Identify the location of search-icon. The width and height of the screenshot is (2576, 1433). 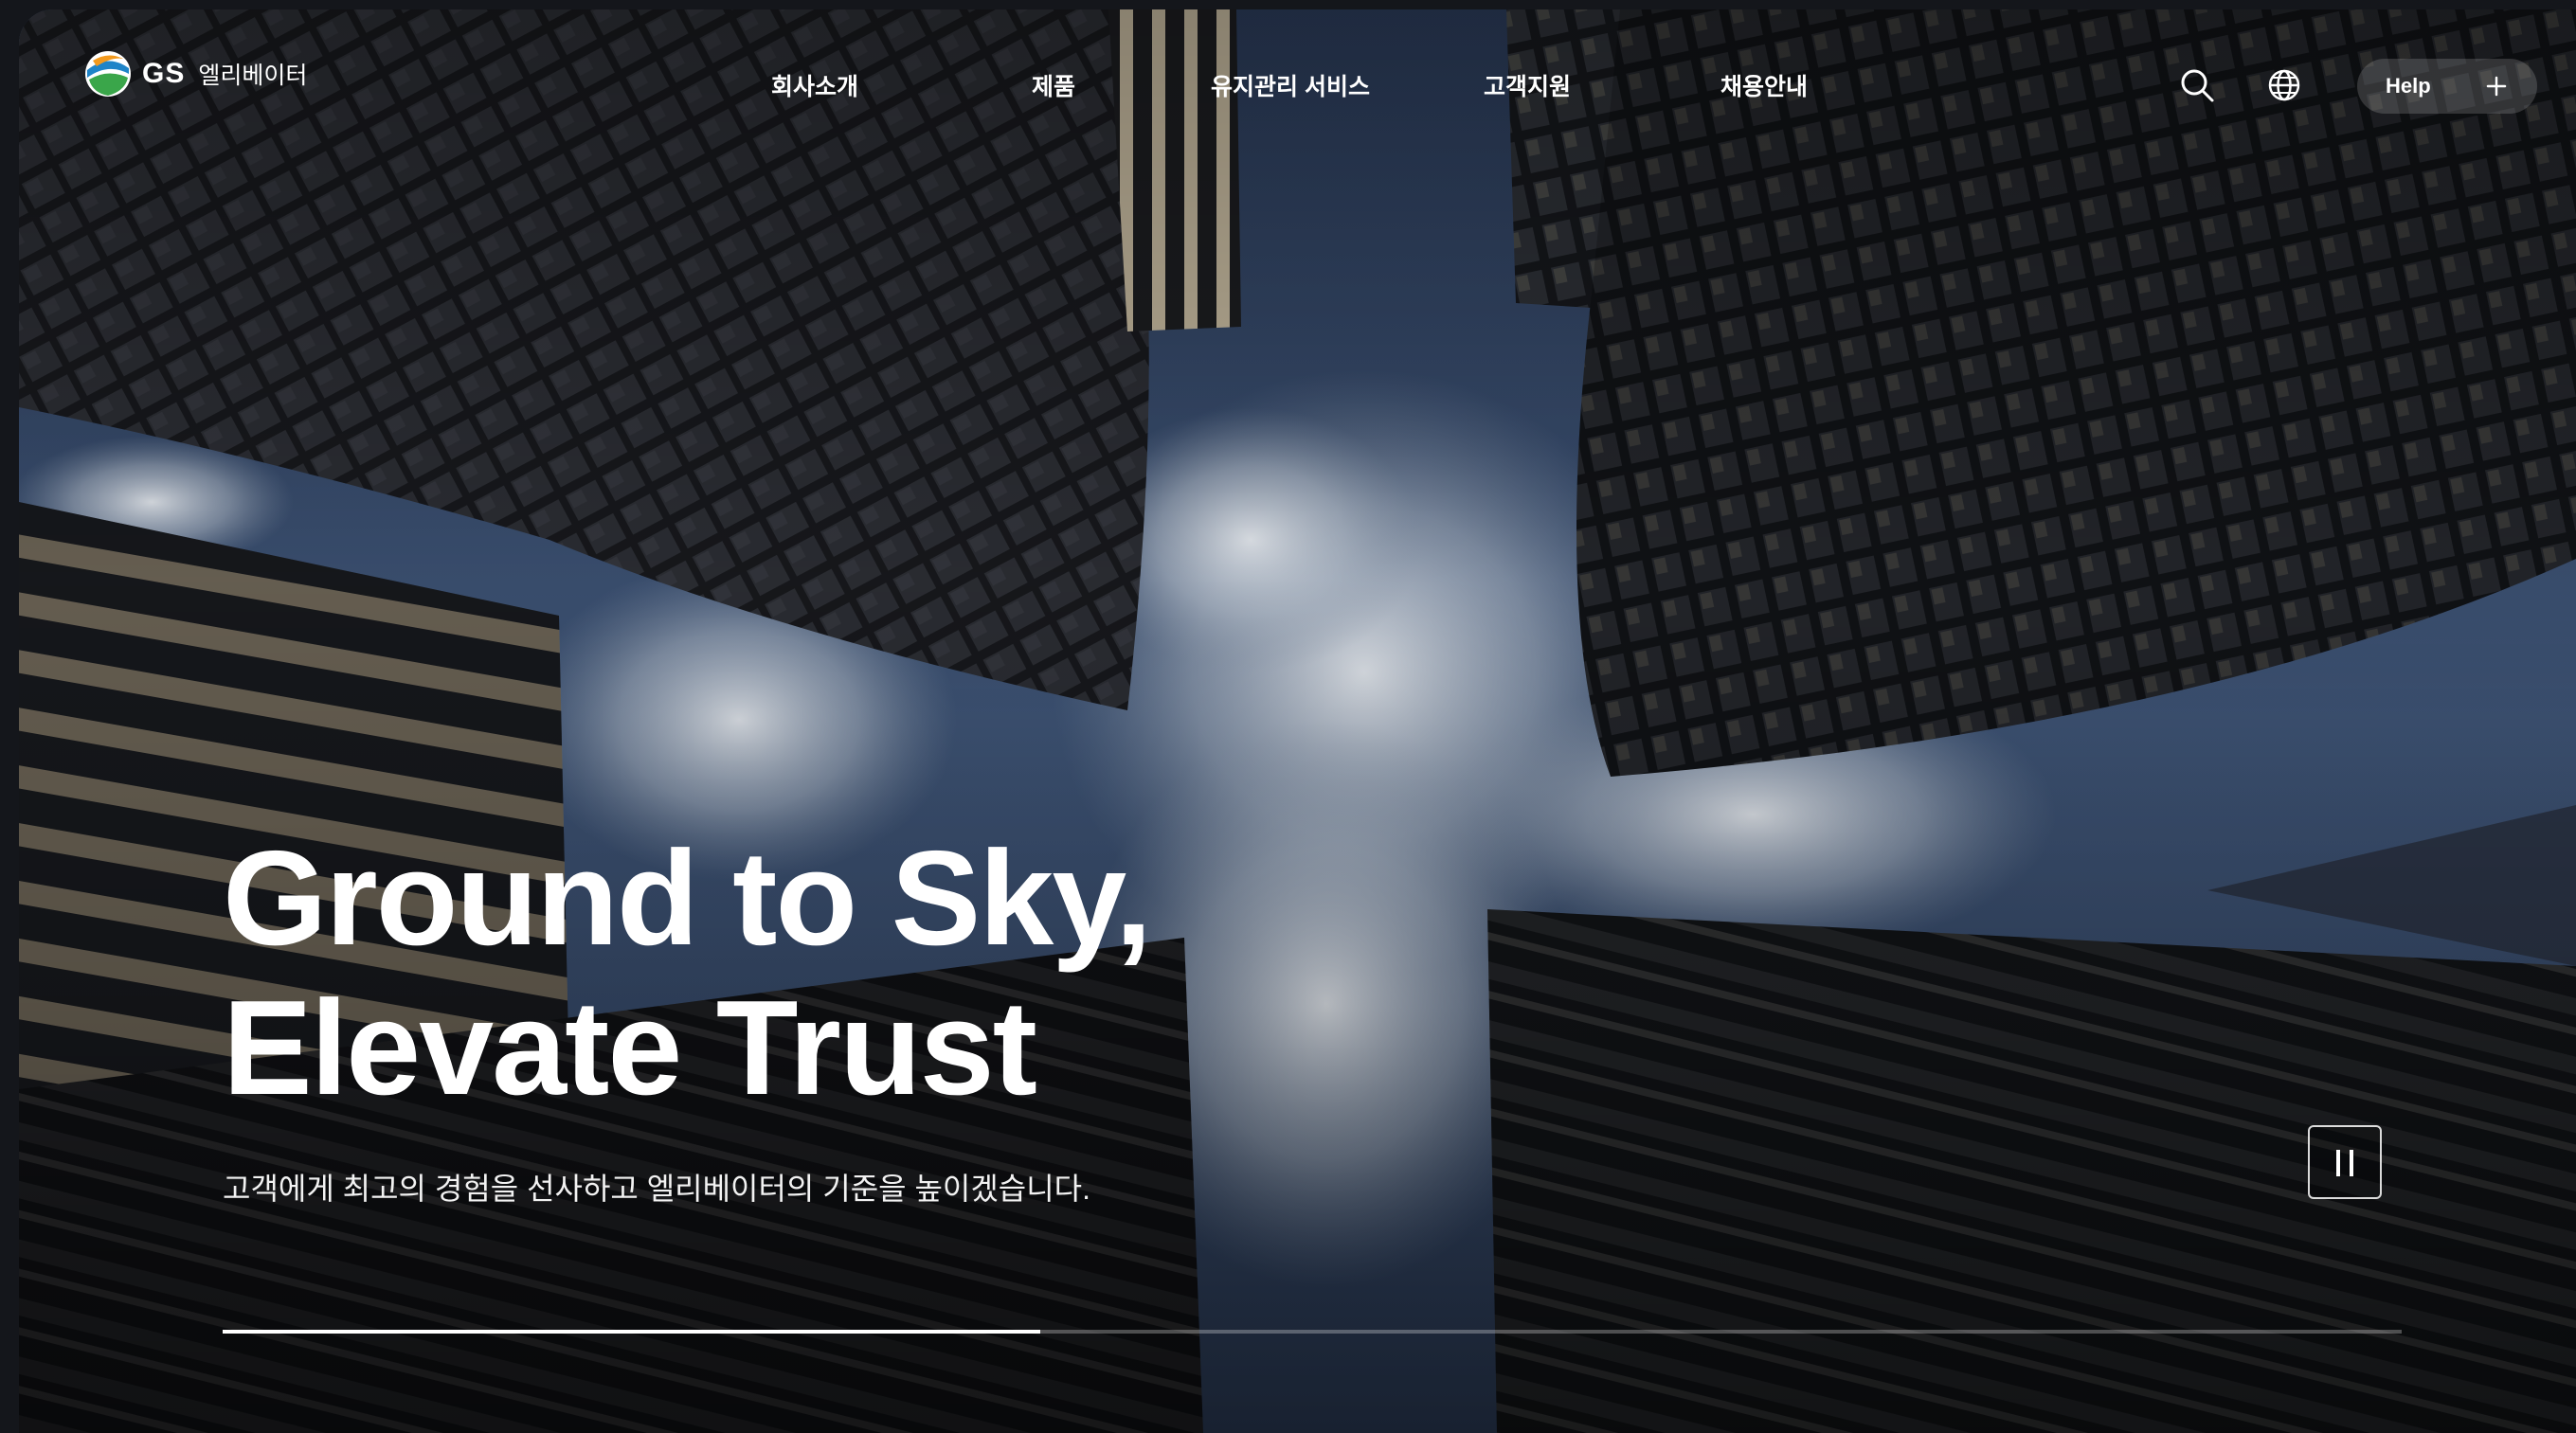
(2197, 86).